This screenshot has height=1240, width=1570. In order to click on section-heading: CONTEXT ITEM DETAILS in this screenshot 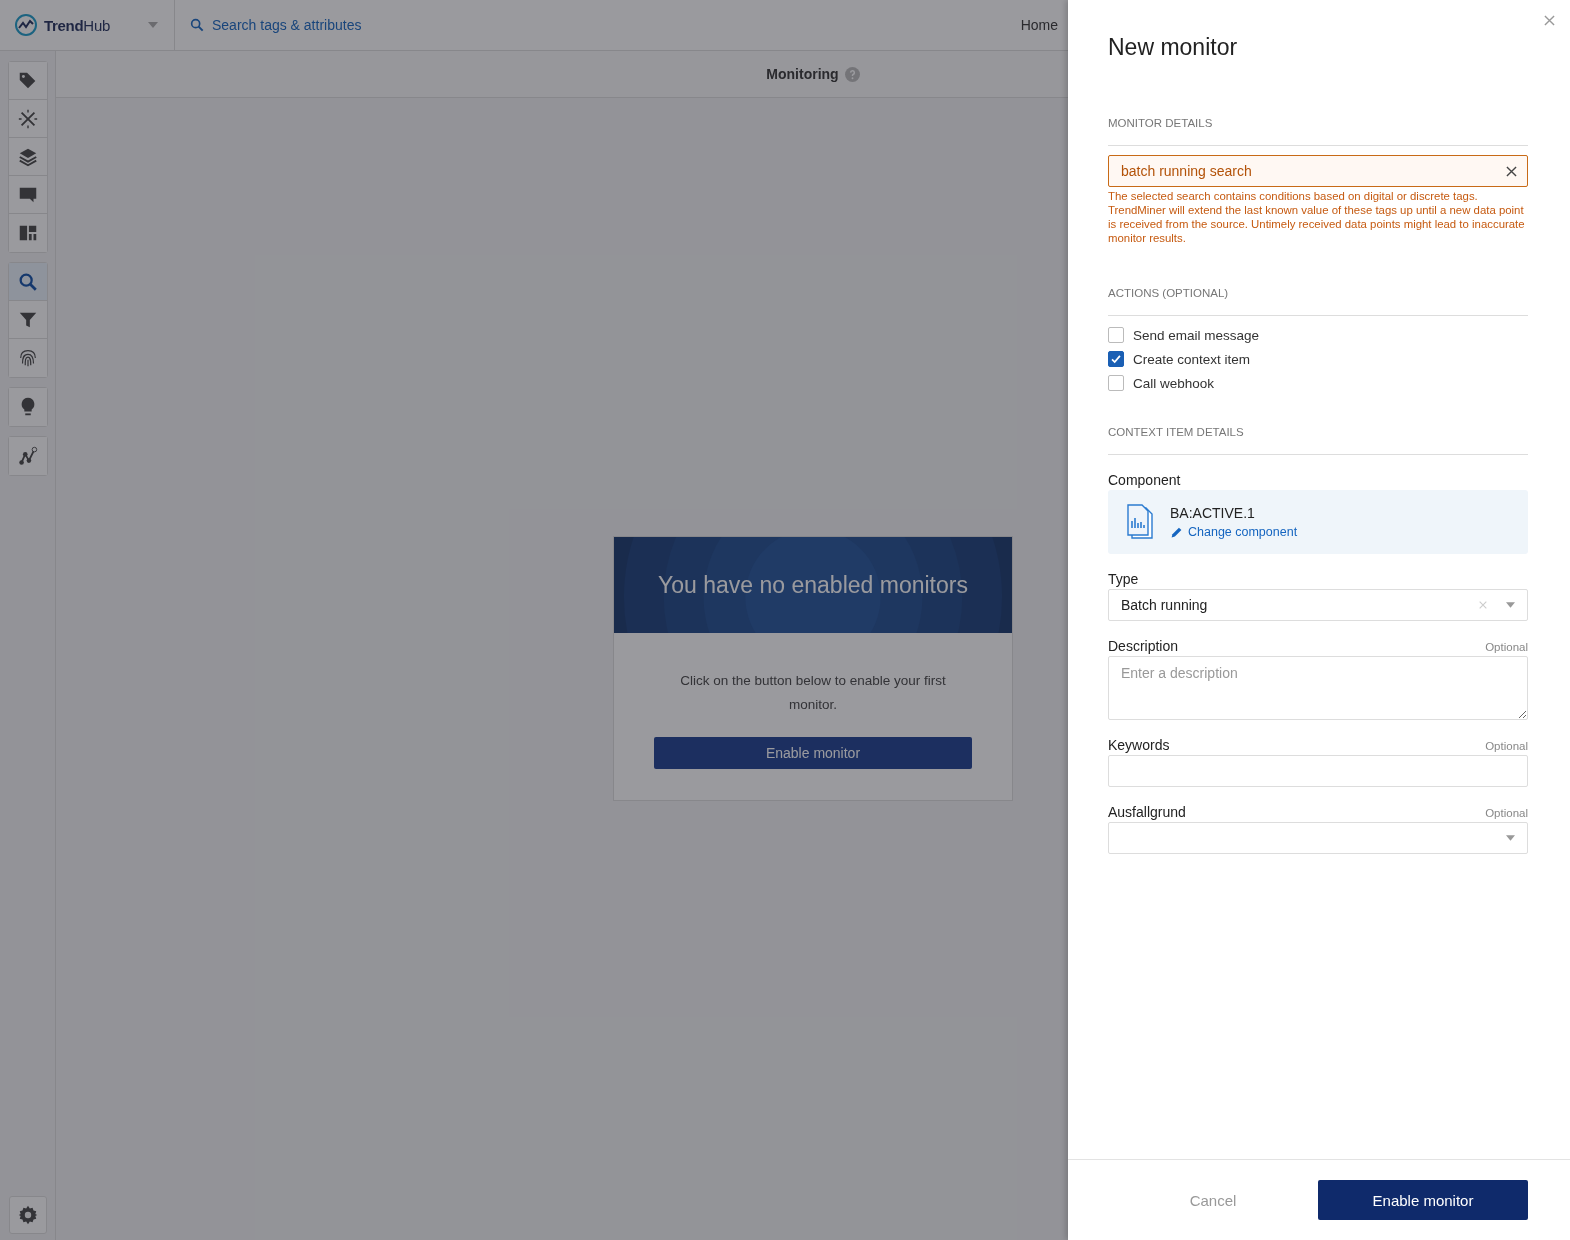, I will do `click(1318, 440)`.